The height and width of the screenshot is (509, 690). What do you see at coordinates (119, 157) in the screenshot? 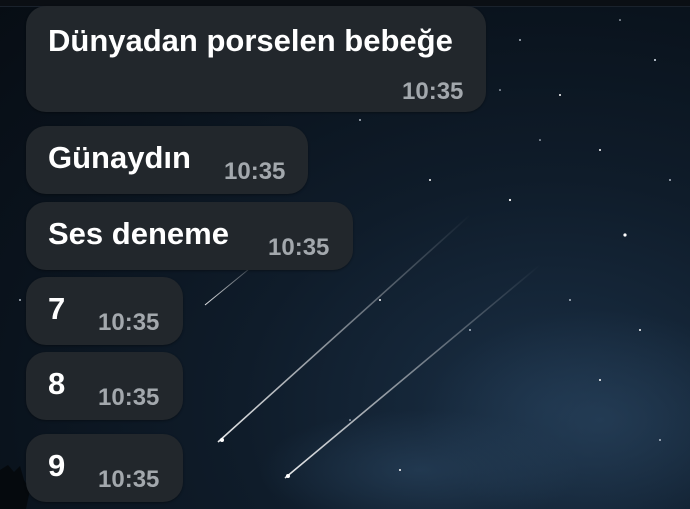
I see `message-text: Günaydın` at bounding box center [119, 157].